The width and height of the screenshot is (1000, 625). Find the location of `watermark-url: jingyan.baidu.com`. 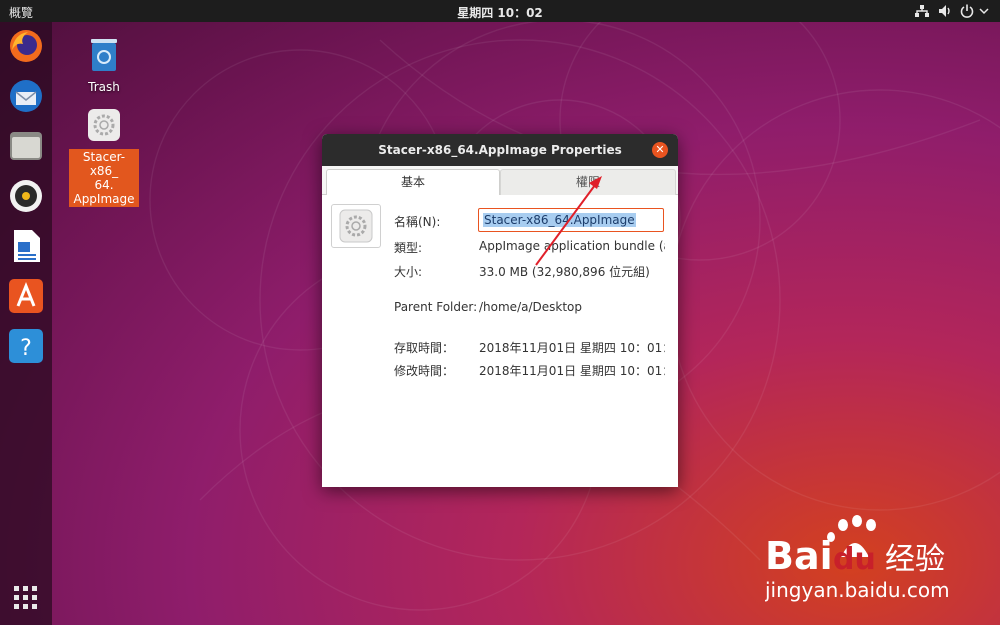

watermark-url: jingyan.baidu.com is located at coordinates (857, 590).